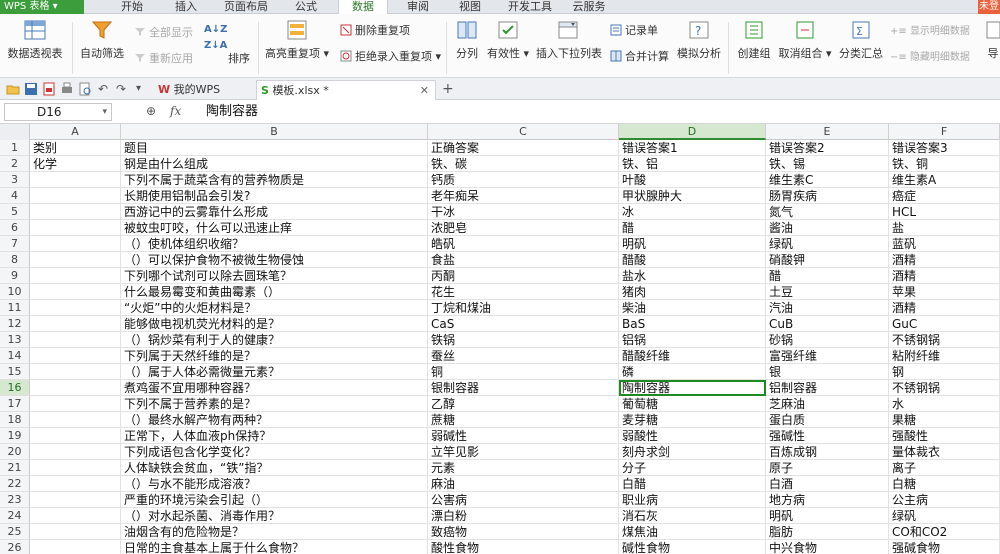 The image size is (1000, 554). Describe the element at coordinates (297, 39) in the screenshot. I see `highlight-duplicates-button: 高亮重复项 ▾` at that location.